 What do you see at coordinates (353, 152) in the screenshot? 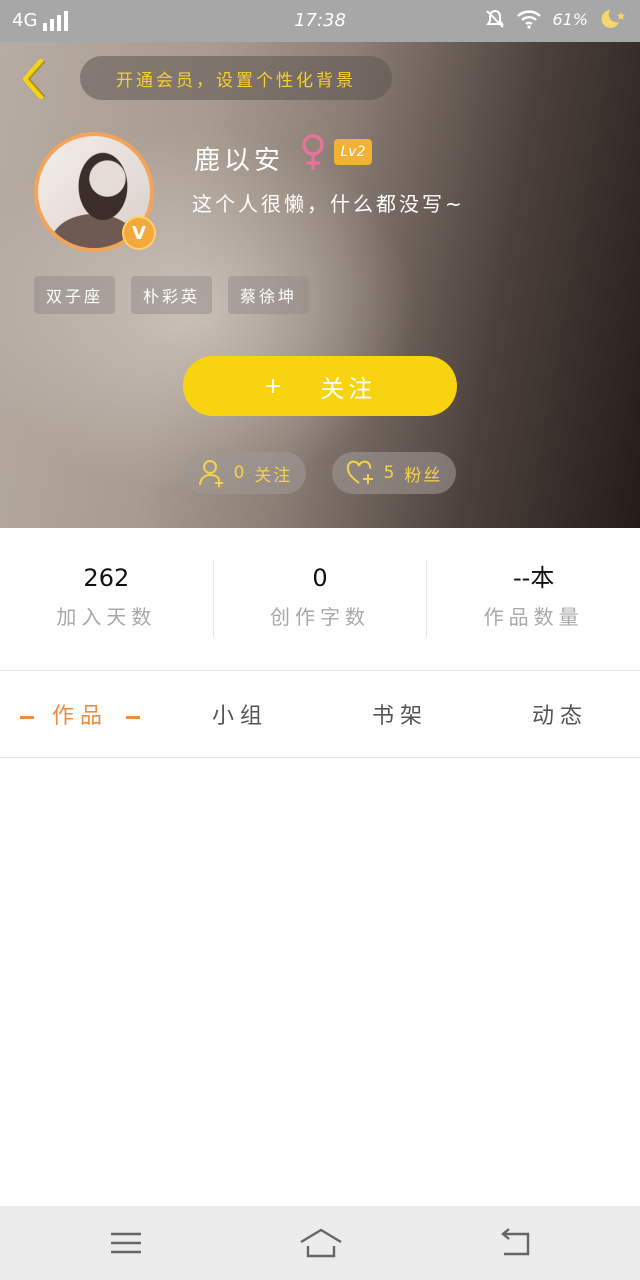
I see `level-badge: Lv2` at bounding box center [353, 152].